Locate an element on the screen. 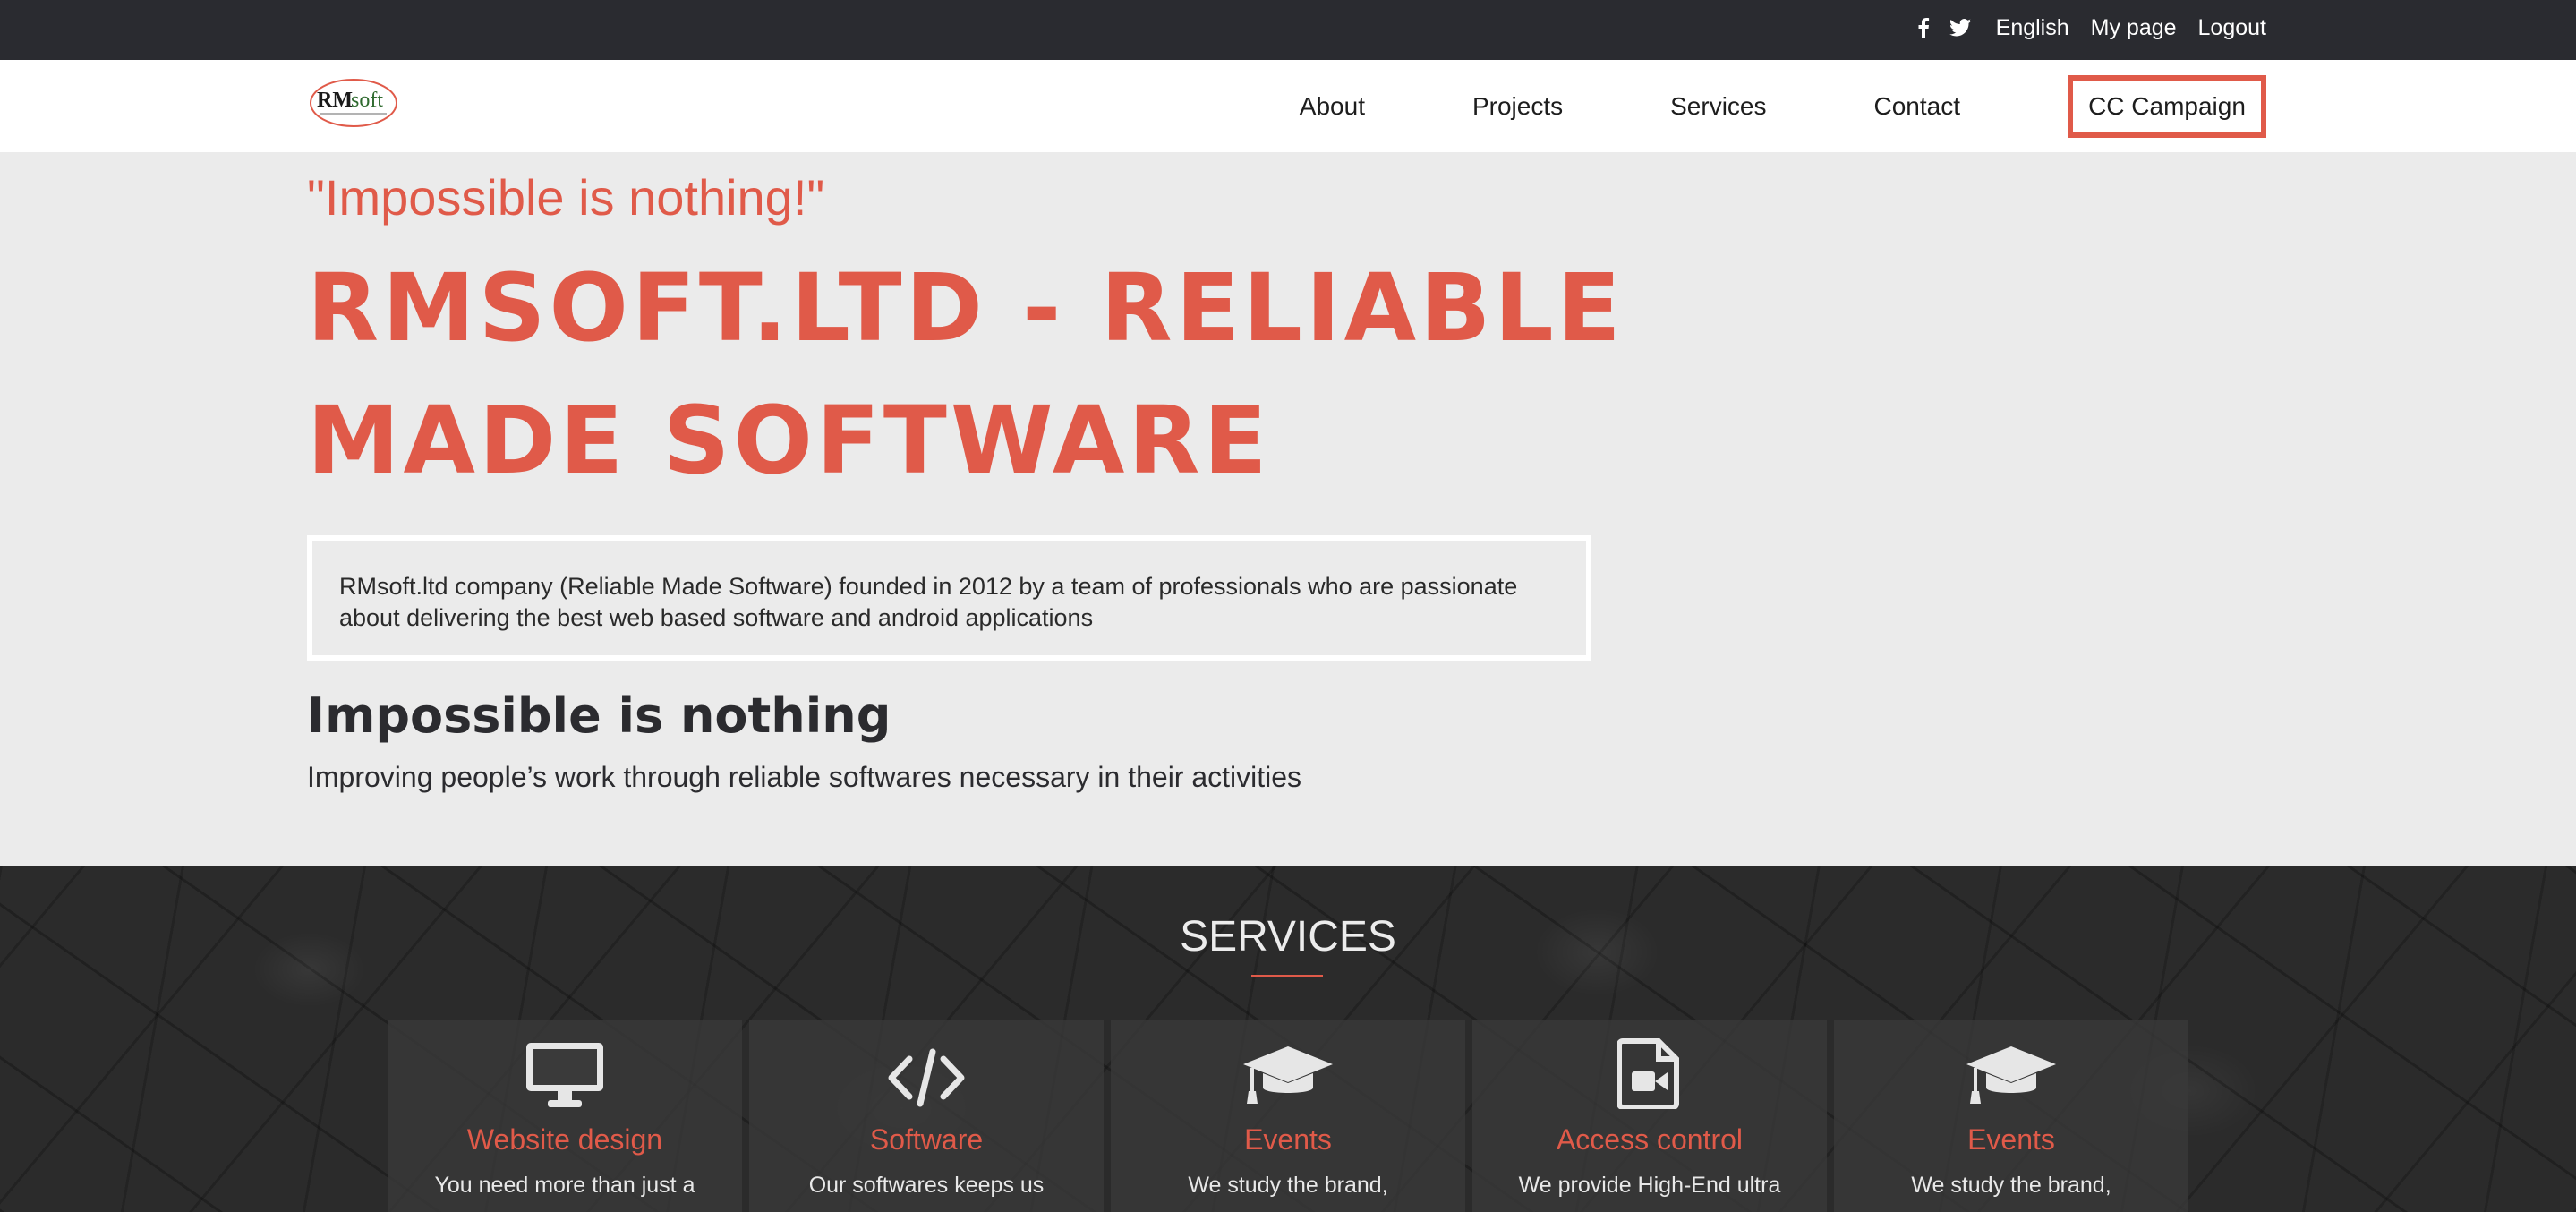  logo-text-rm: RM is located at coordinates (335, 100).